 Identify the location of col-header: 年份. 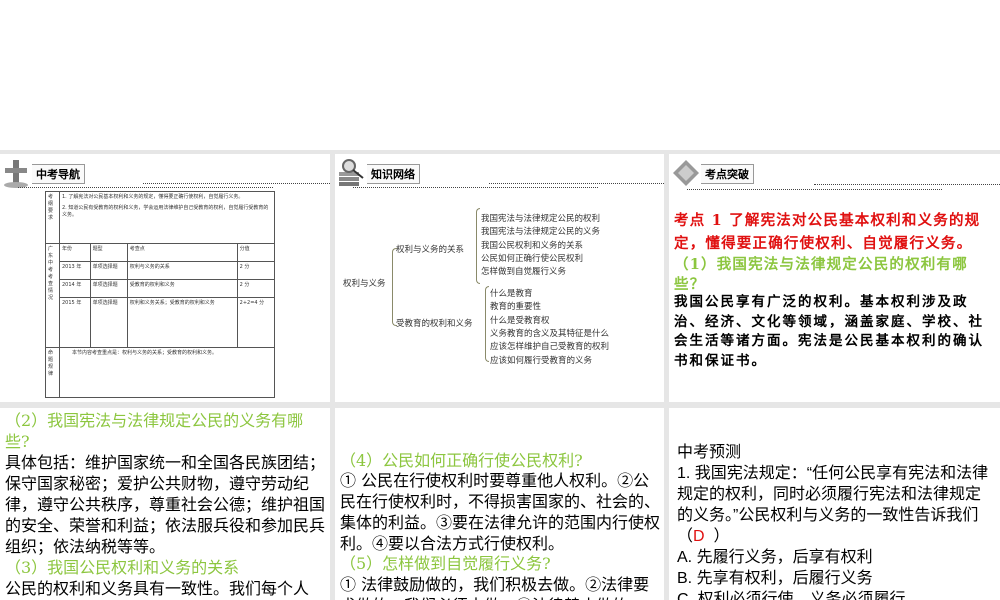
(75, 252).